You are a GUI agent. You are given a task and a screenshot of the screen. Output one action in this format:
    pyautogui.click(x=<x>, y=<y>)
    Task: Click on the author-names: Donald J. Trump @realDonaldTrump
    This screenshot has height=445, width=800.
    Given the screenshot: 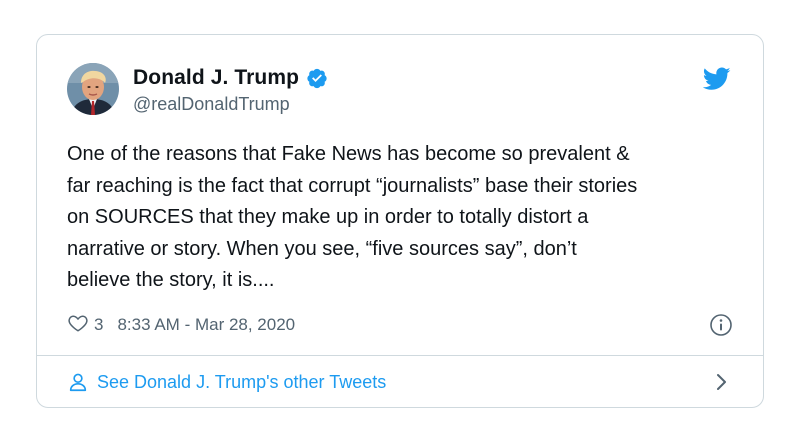 What is the action you would take?
    pyautogui.click(x=230, y=90)
    